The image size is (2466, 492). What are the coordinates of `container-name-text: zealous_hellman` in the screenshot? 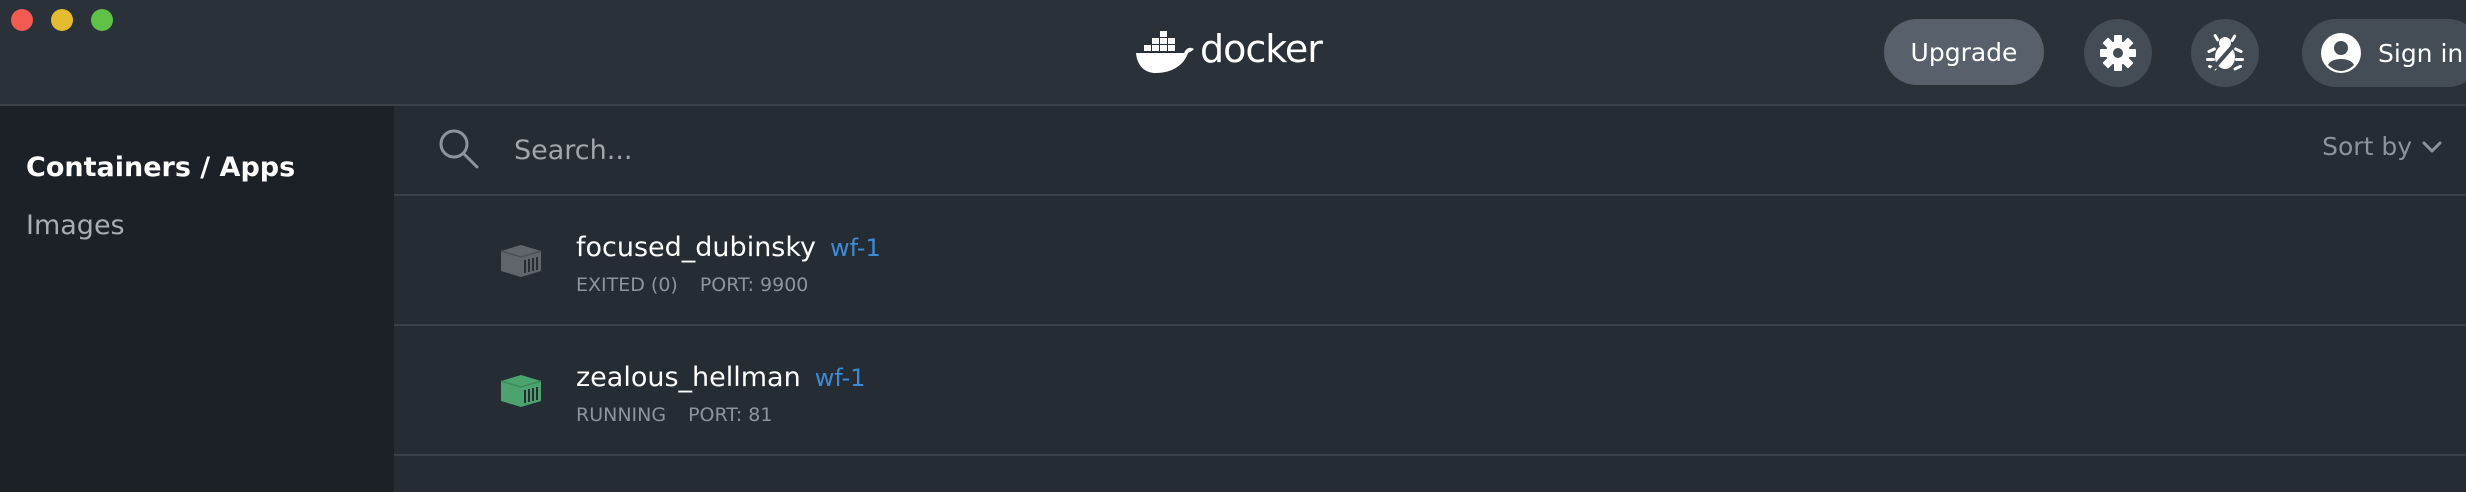 It's located at (688, 377).